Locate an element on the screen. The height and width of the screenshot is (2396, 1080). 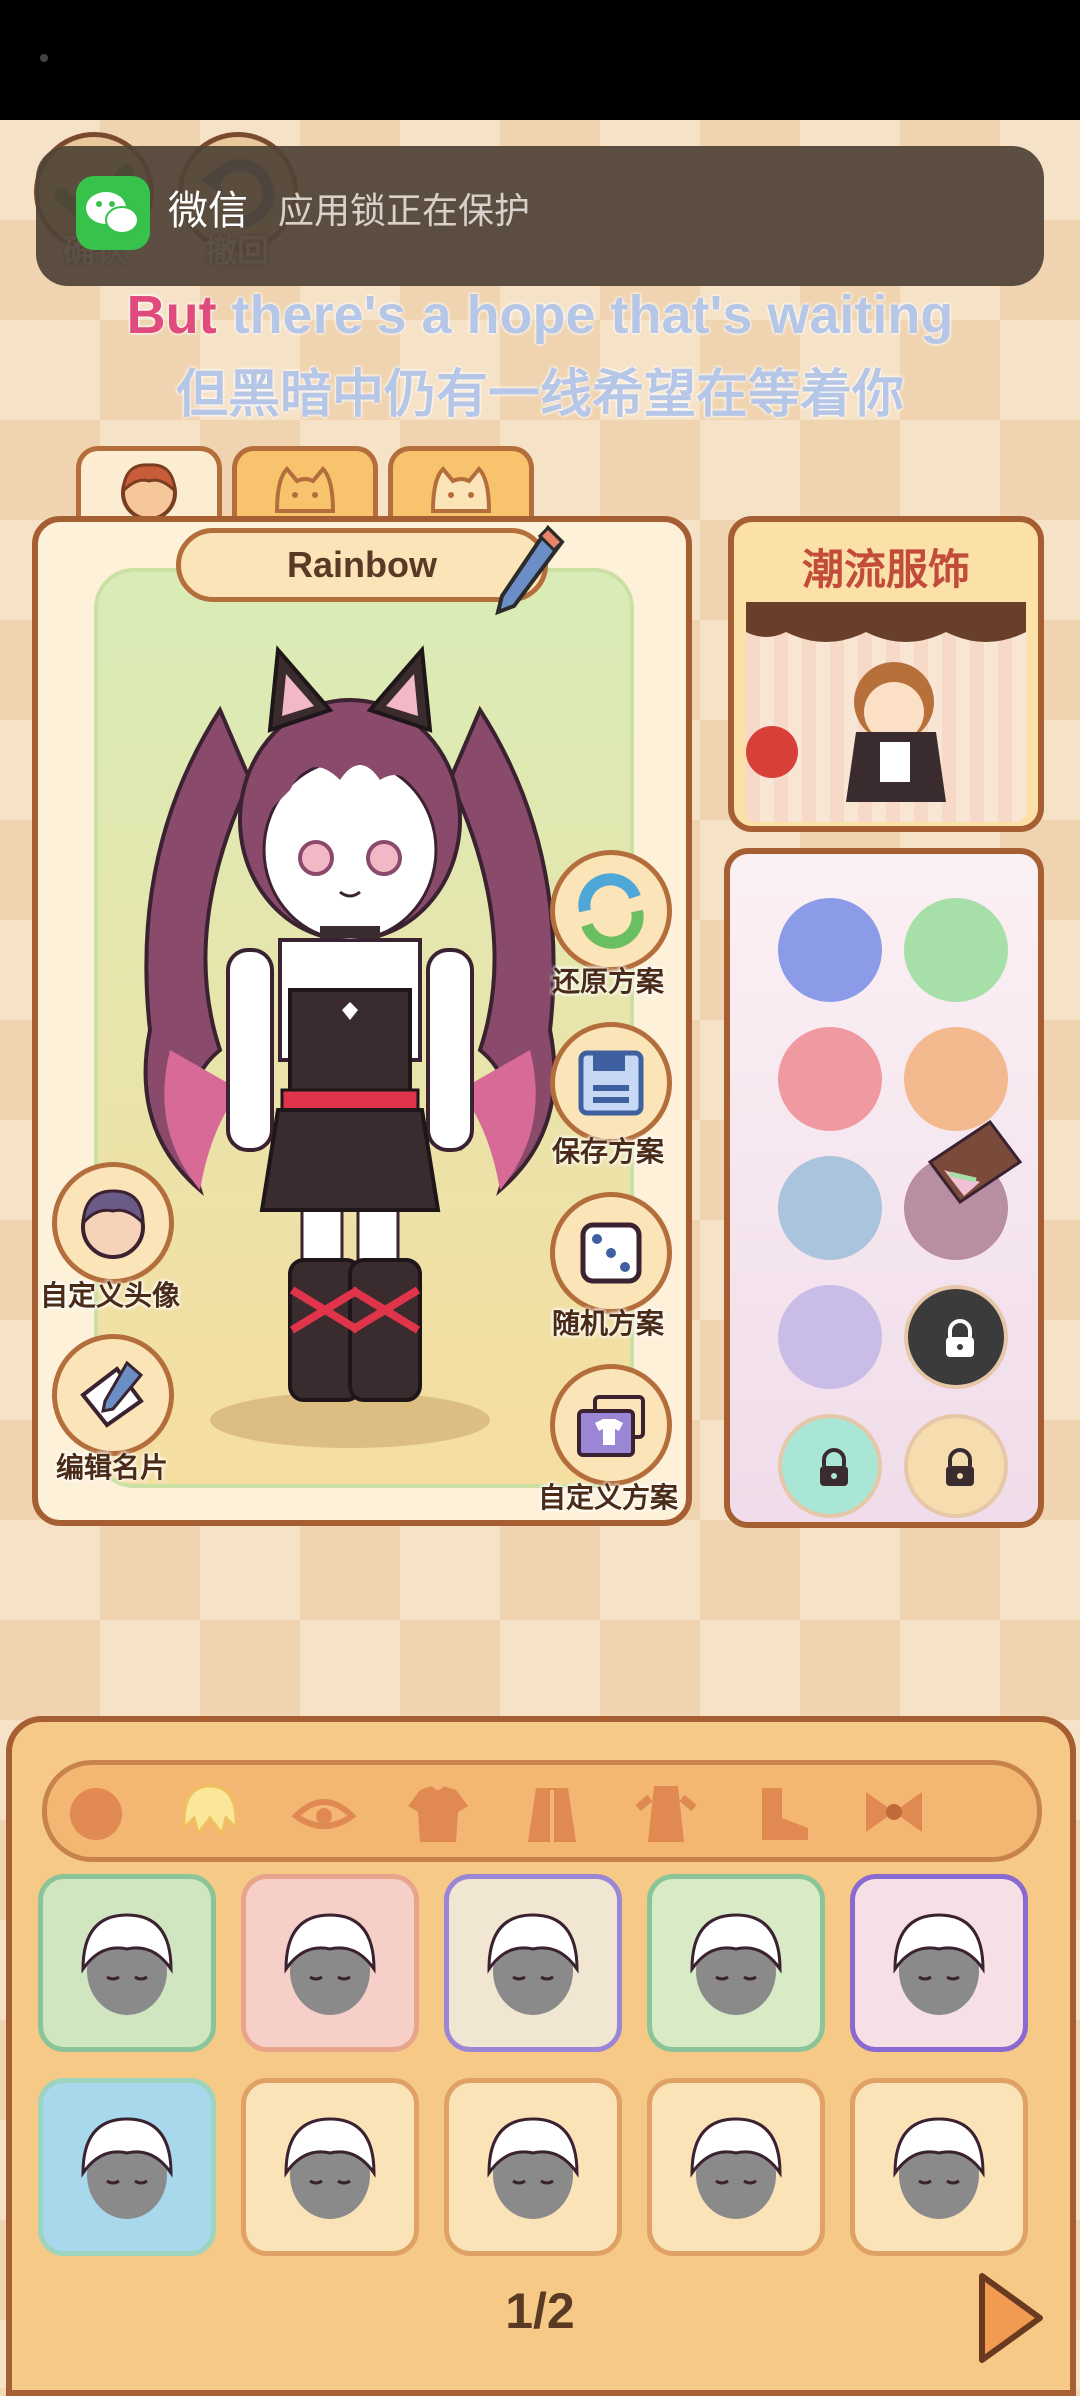
trendy-fashion-card: 潮流服饰 is located at coordinates (886, 674).